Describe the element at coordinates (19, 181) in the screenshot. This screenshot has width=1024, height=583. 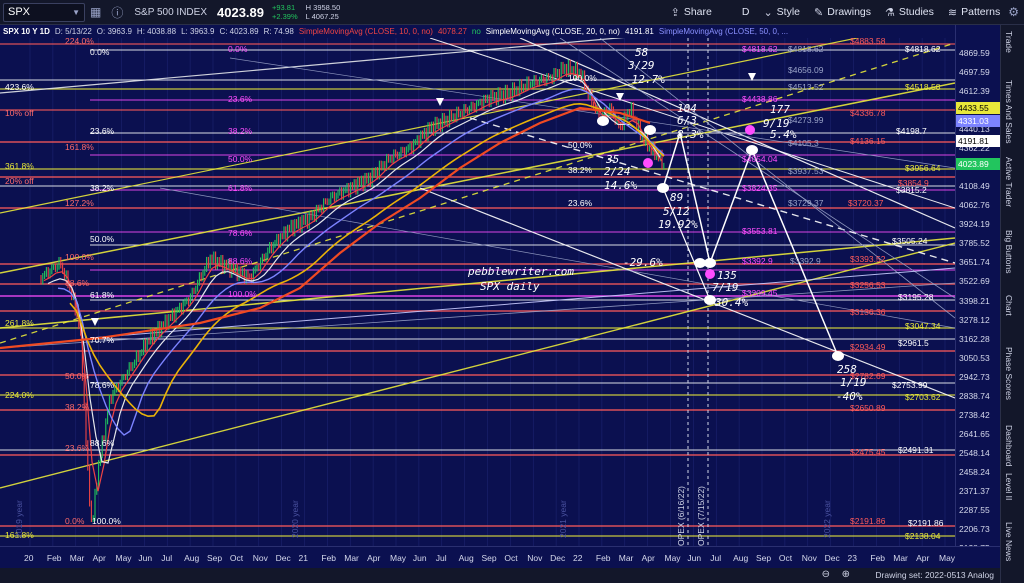
I see `fib-label: 20% off` at that location.